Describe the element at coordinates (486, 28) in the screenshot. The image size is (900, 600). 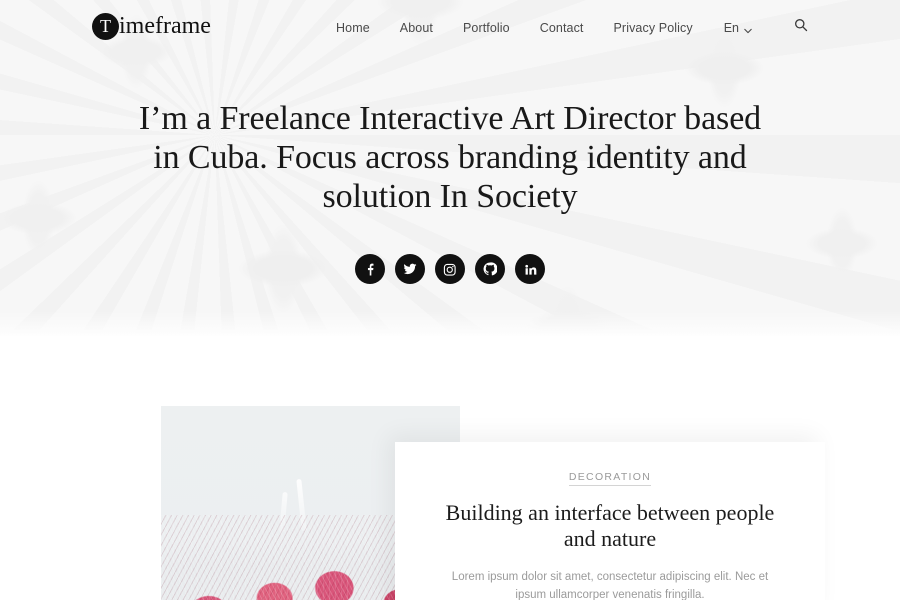
I see `nav-link-portfolio: Portfolio` at that location.